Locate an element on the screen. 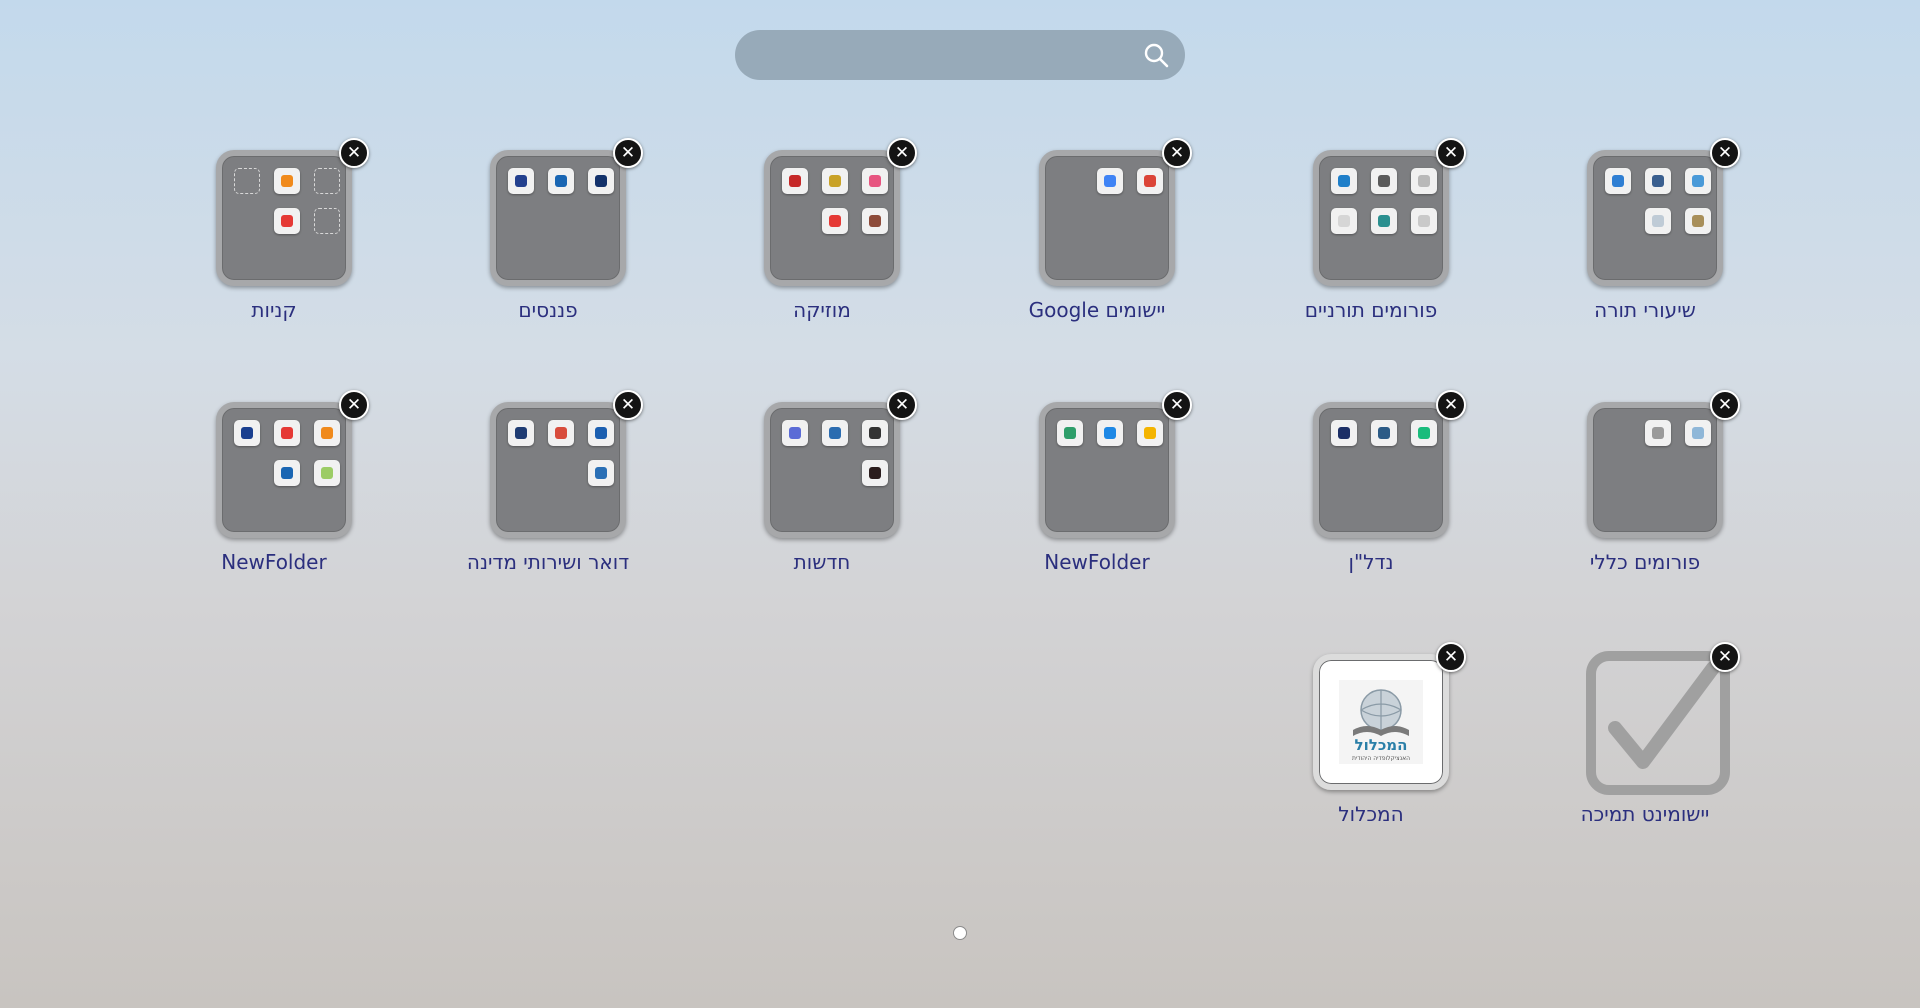 This screenshot has height=1008, width=1920. folder-newfolder-2: ✕ NewFolder is located at coordinates (274, 491).